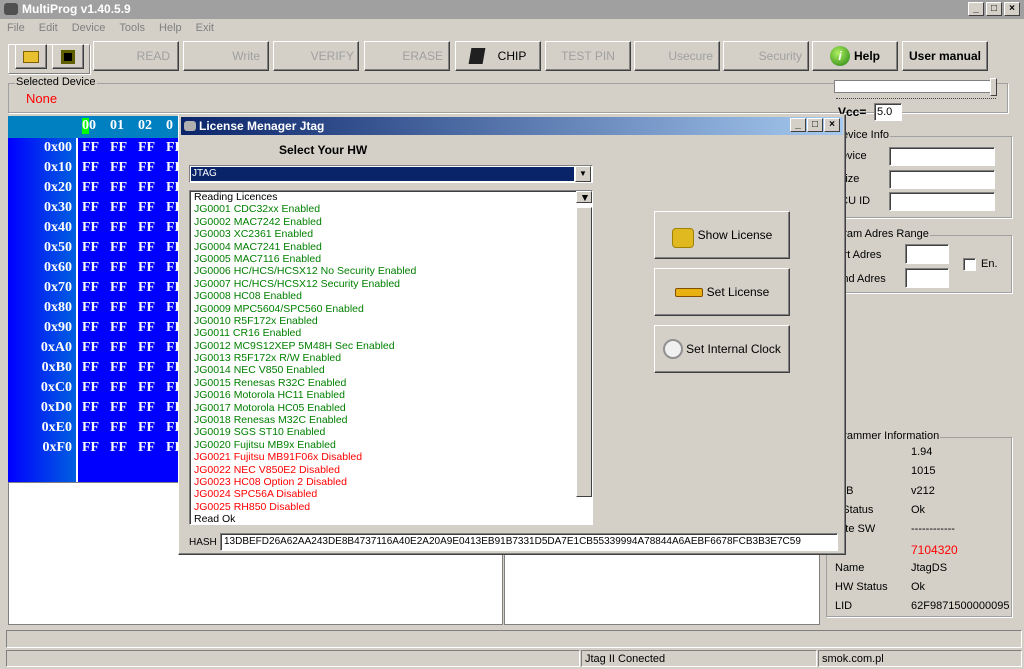  I want to click on show-license-button: Show License, so click(722, 235).